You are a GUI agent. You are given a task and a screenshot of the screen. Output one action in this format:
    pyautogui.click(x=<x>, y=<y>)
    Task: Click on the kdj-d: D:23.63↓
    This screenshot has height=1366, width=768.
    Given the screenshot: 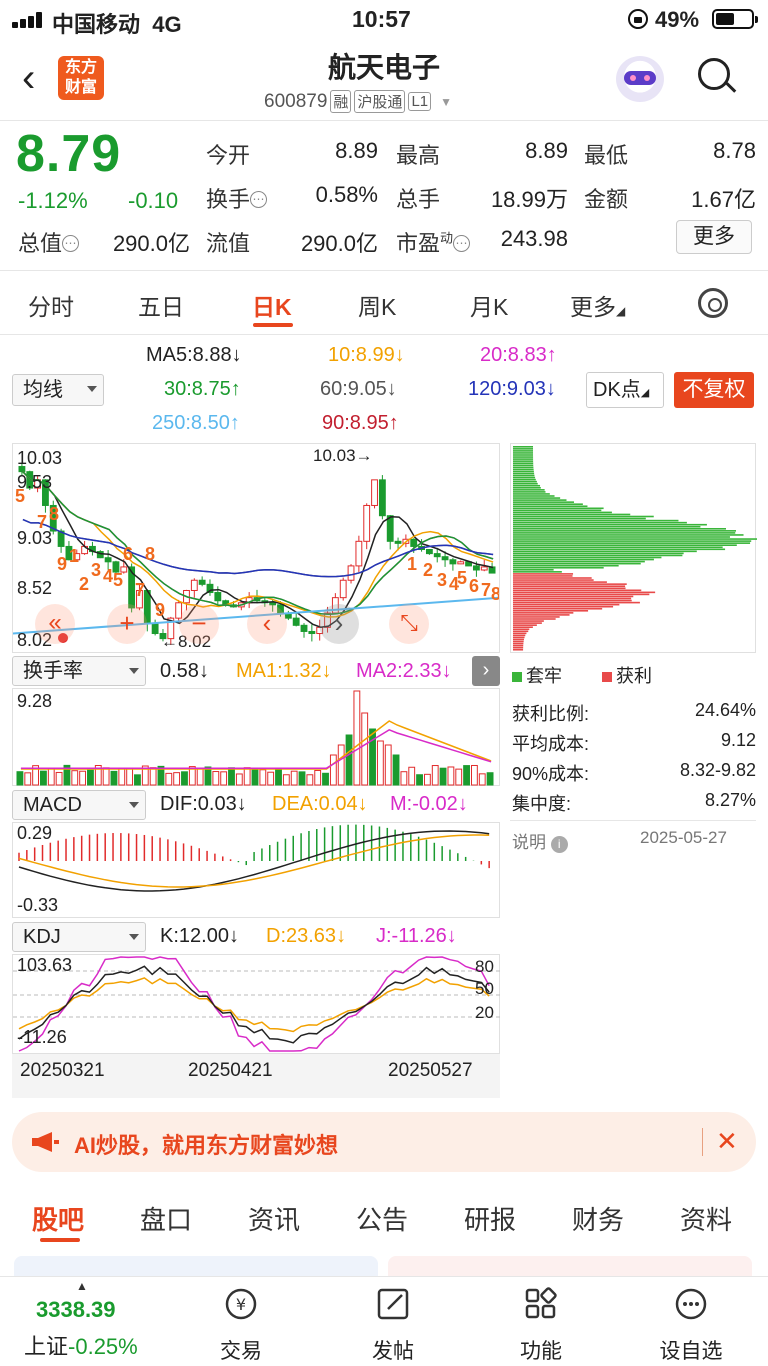 What is the action you would take?
    pyautogui.click(x=306, y=936)
    